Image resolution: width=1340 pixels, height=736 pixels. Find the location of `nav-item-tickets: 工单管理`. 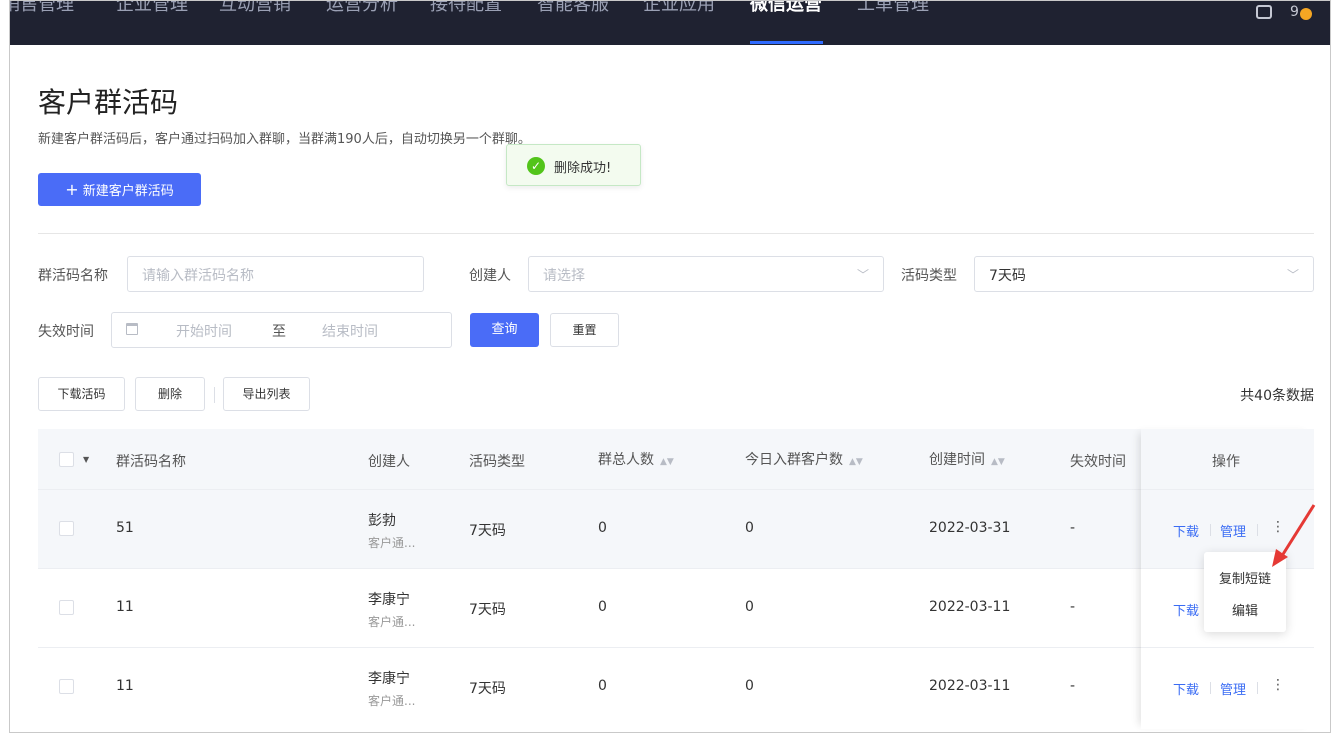

nav-item-tickets: 工单管理 is located at coordinates (893, 20).